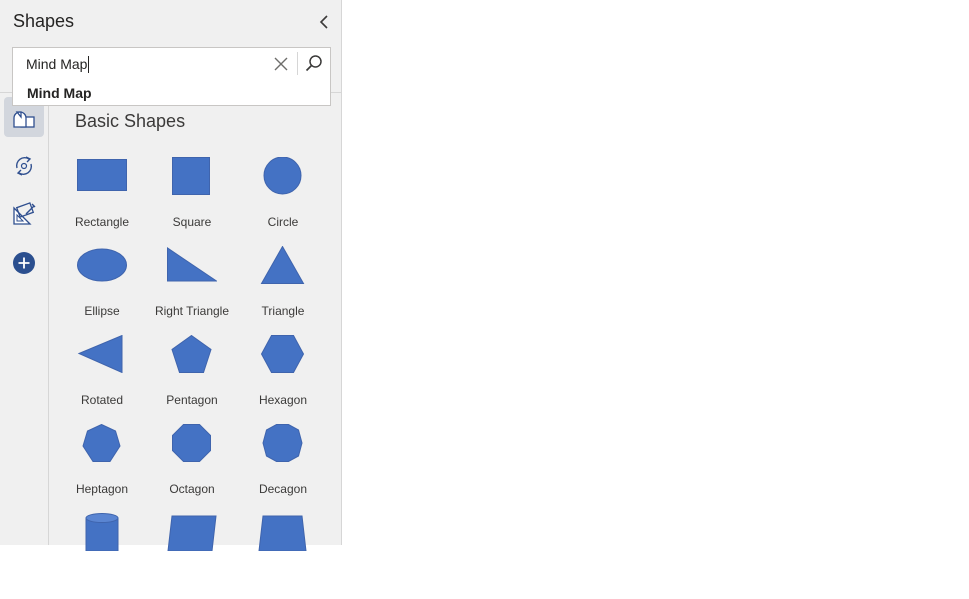 Image resolution: width=969 pixels, height=599 pixels. I want to click on suggestion-text: Mind Map, so click(59, 93).